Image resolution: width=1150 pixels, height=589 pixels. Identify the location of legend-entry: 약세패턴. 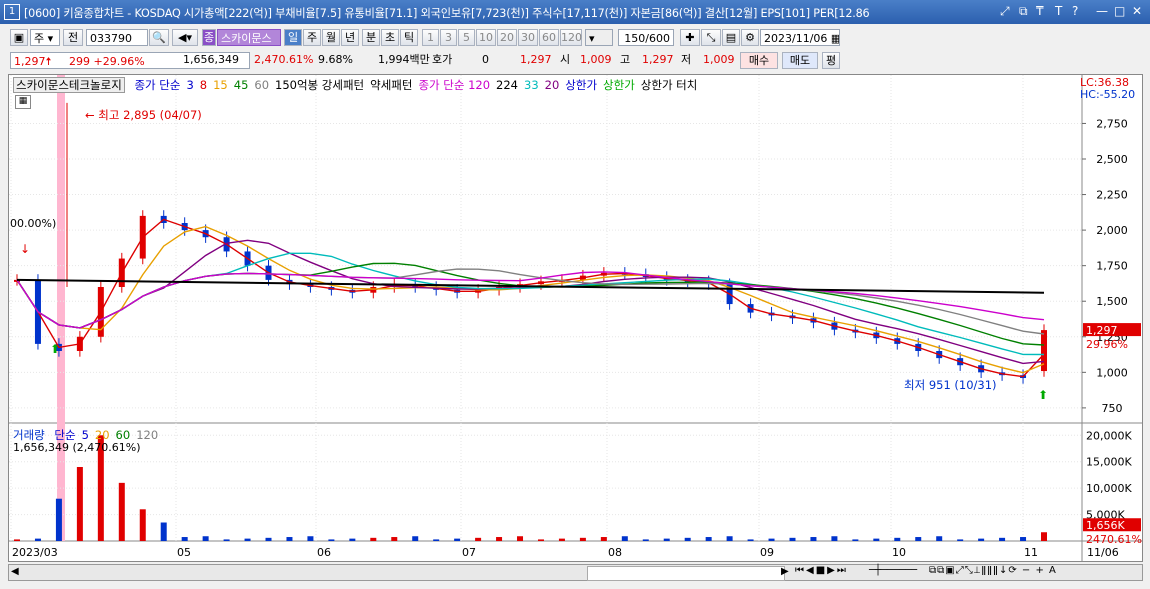
(391, 85).